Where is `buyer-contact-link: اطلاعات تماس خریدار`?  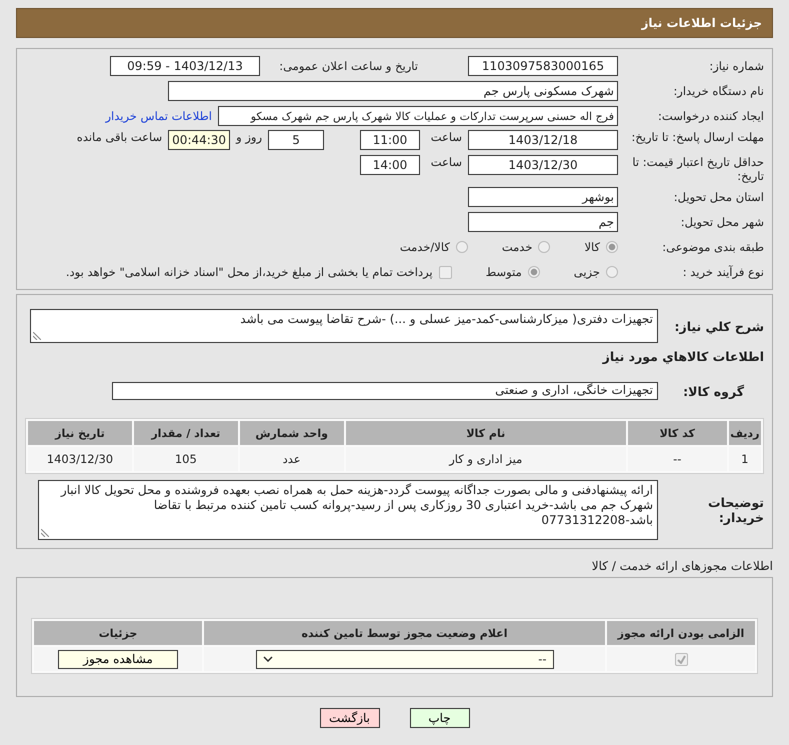
buyer-contact-link: اطلاعات تماس خریدار is located at coordinates (158, 116).